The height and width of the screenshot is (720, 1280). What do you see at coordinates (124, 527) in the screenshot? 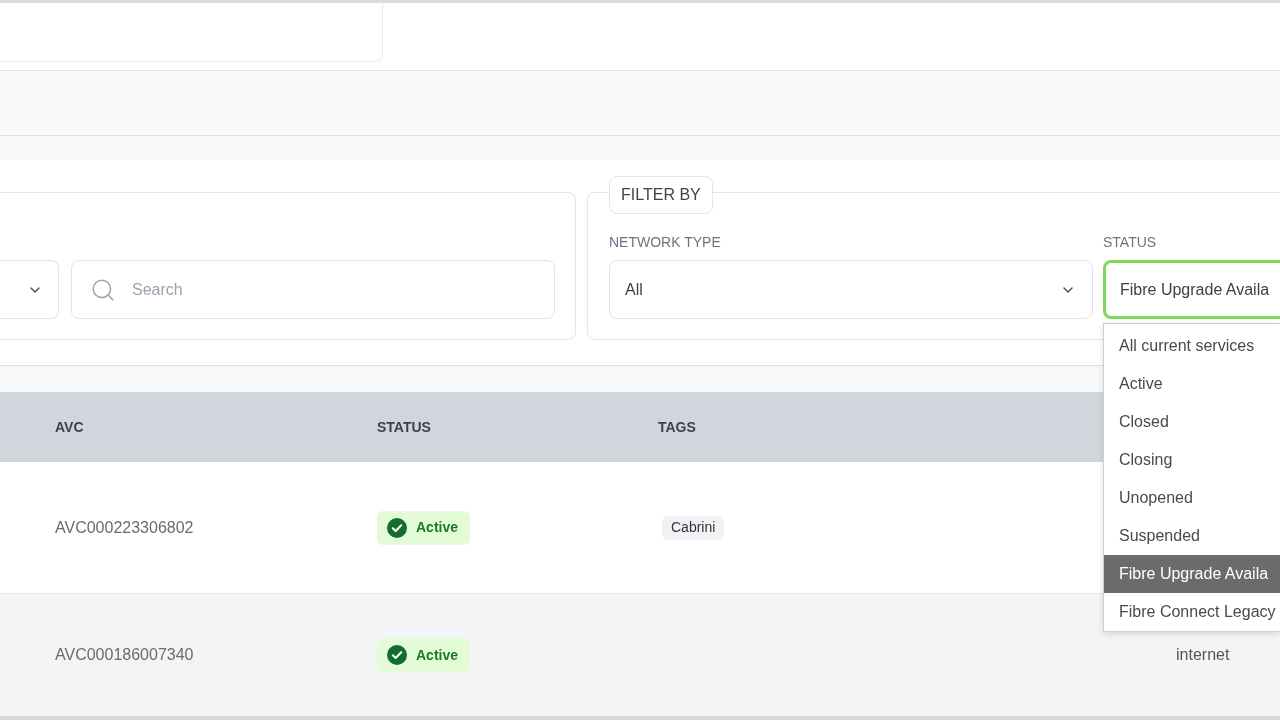
I see `table-cell: AVC000223306802` at bounding box center [124, 527].